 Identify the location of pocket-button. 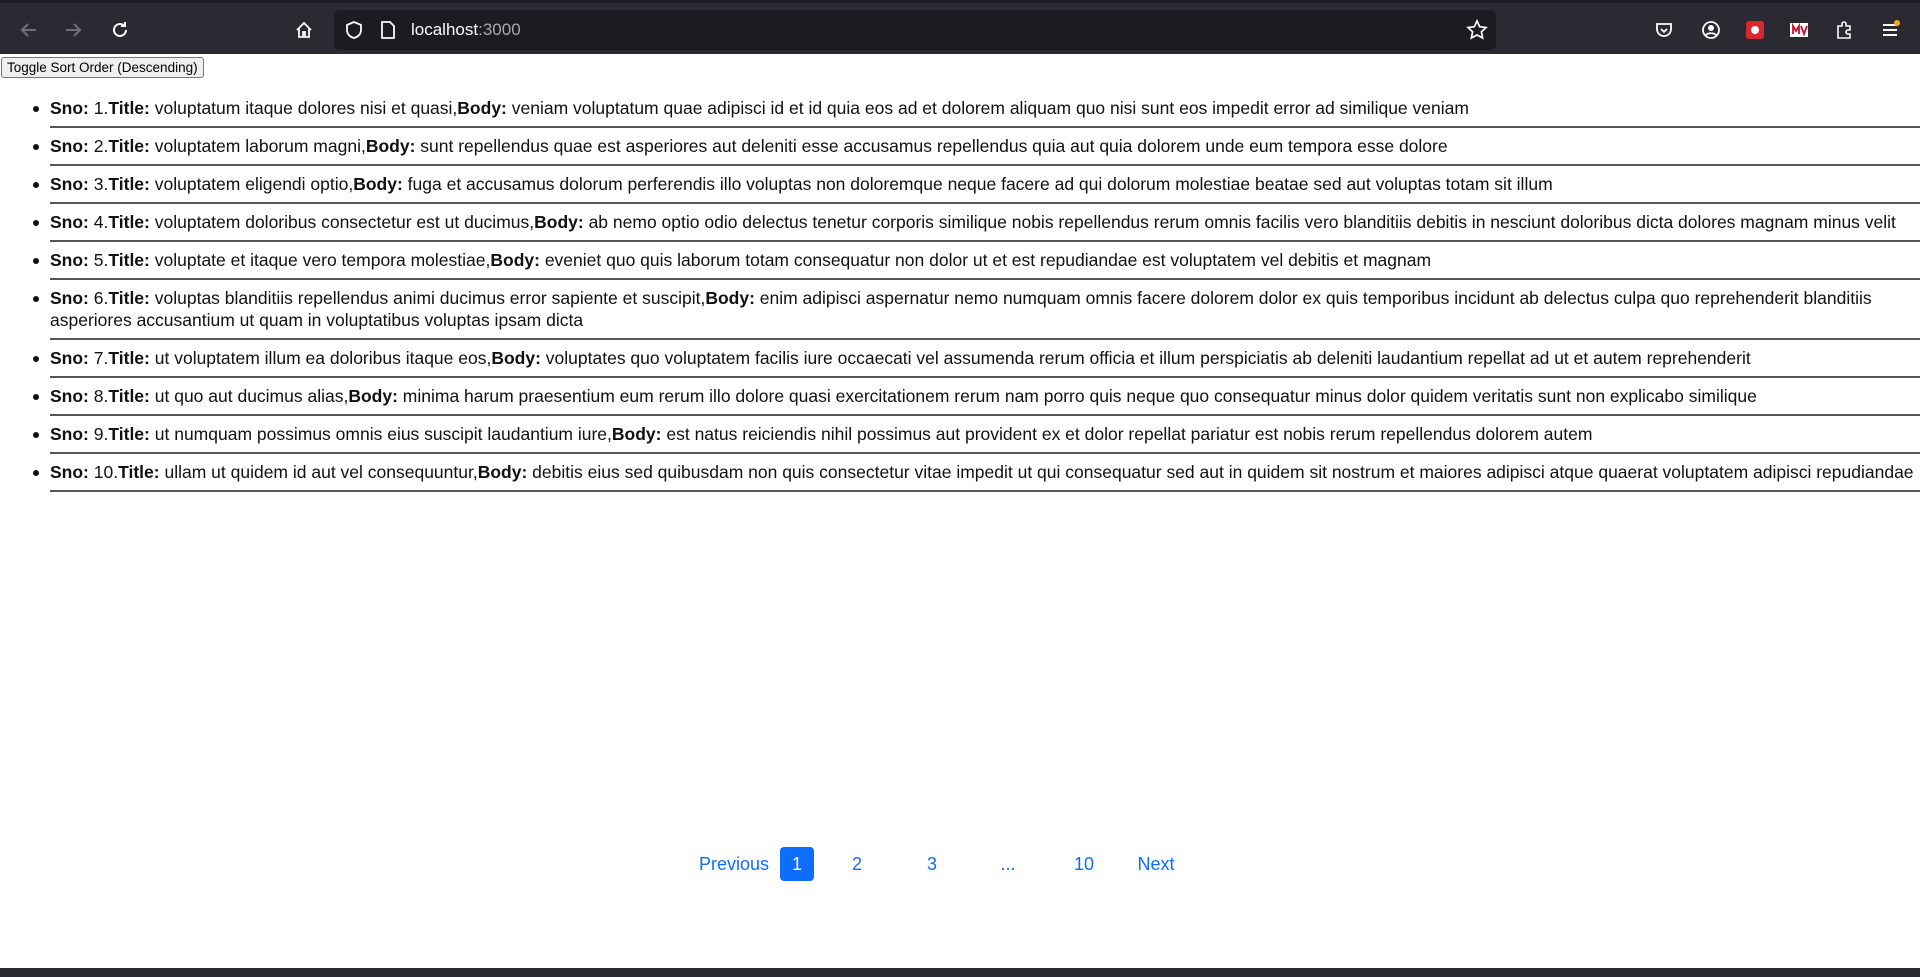
(1664, 30).